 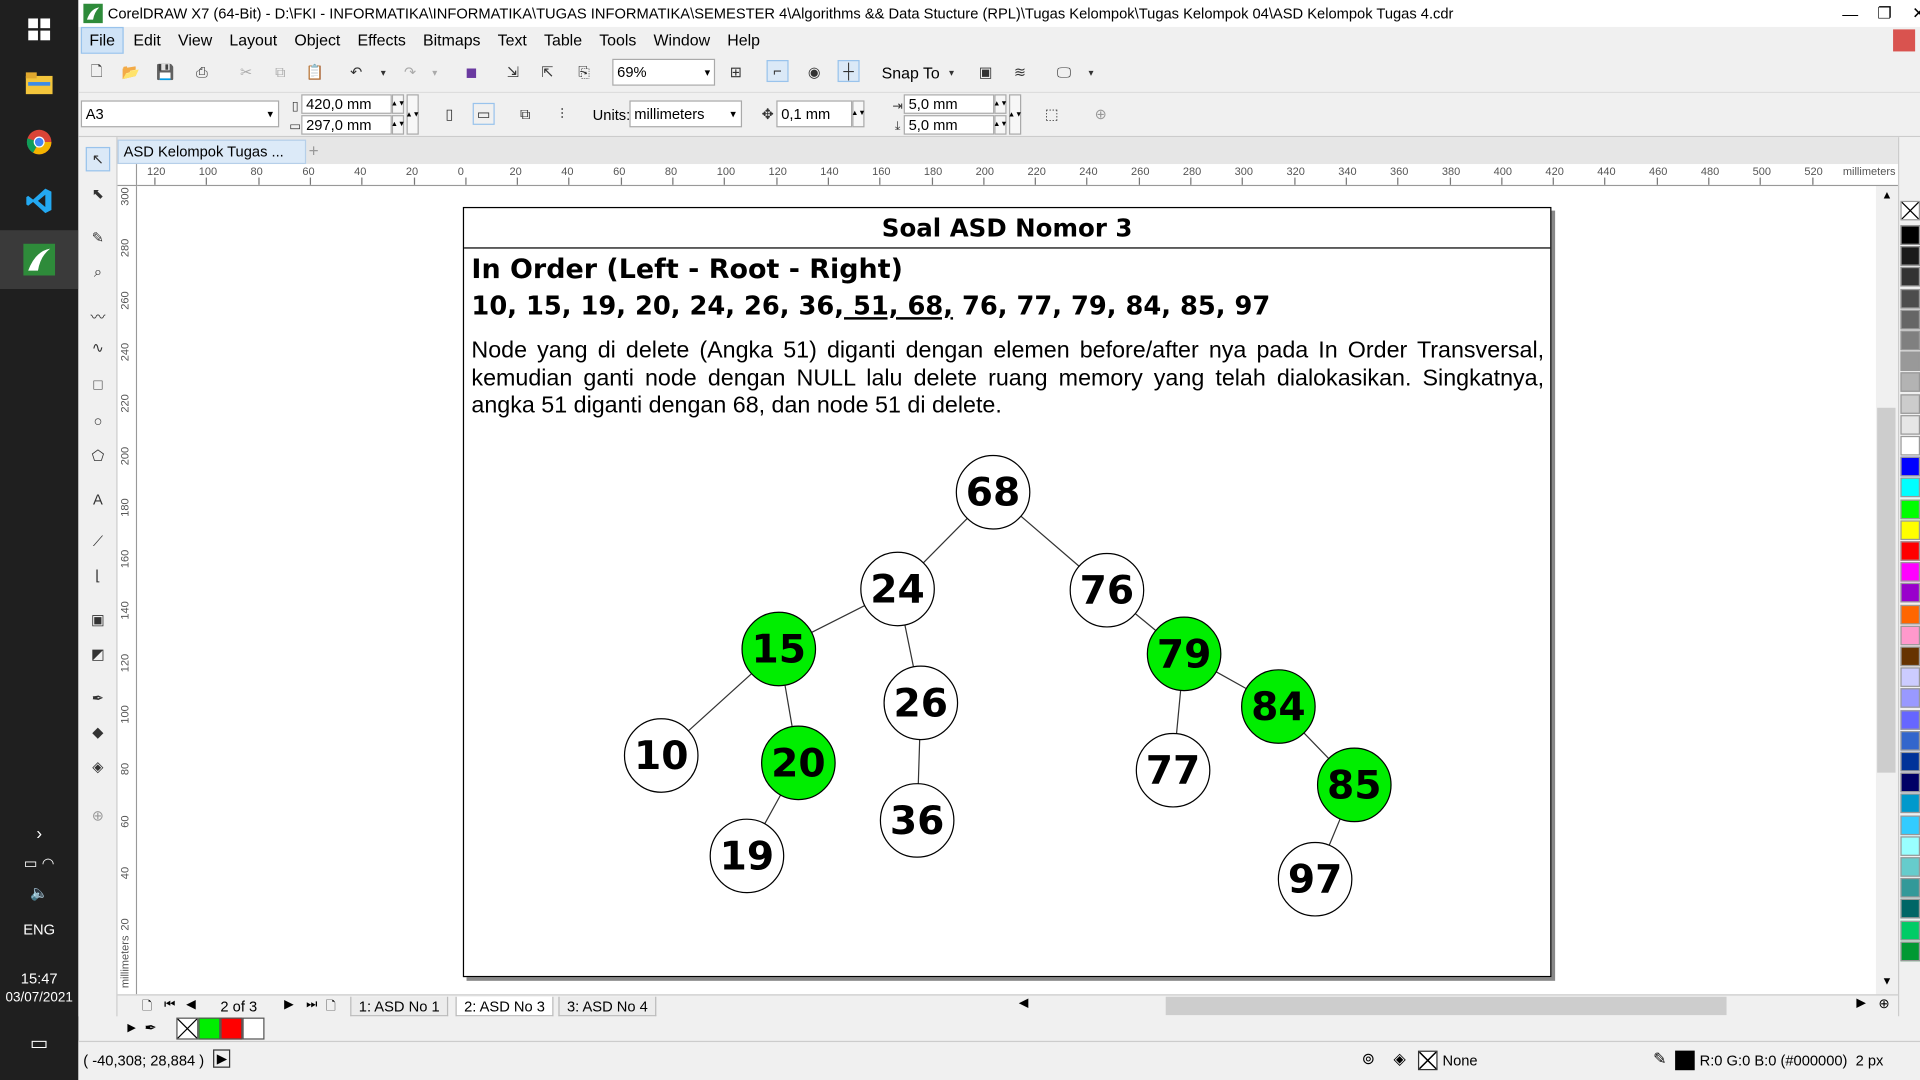 What do you see at coordinates (169, 1004) in the screenshot?
I see `first-page-icon: ⏮` at bounding box center [169, 1004].